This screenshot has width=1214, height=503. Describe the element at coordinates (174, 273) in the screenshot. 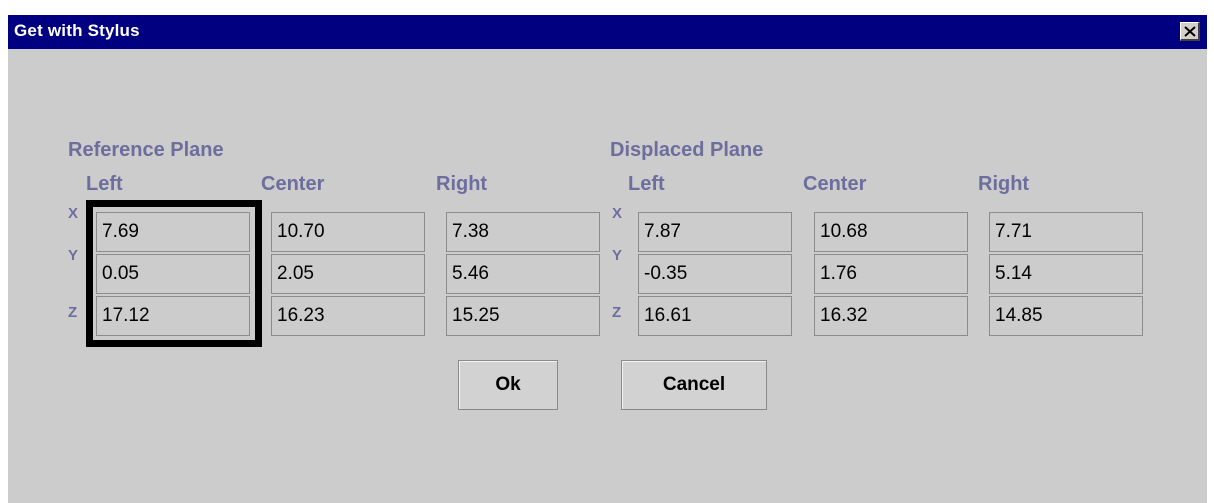

I see `selected-column-highlight` at that location.